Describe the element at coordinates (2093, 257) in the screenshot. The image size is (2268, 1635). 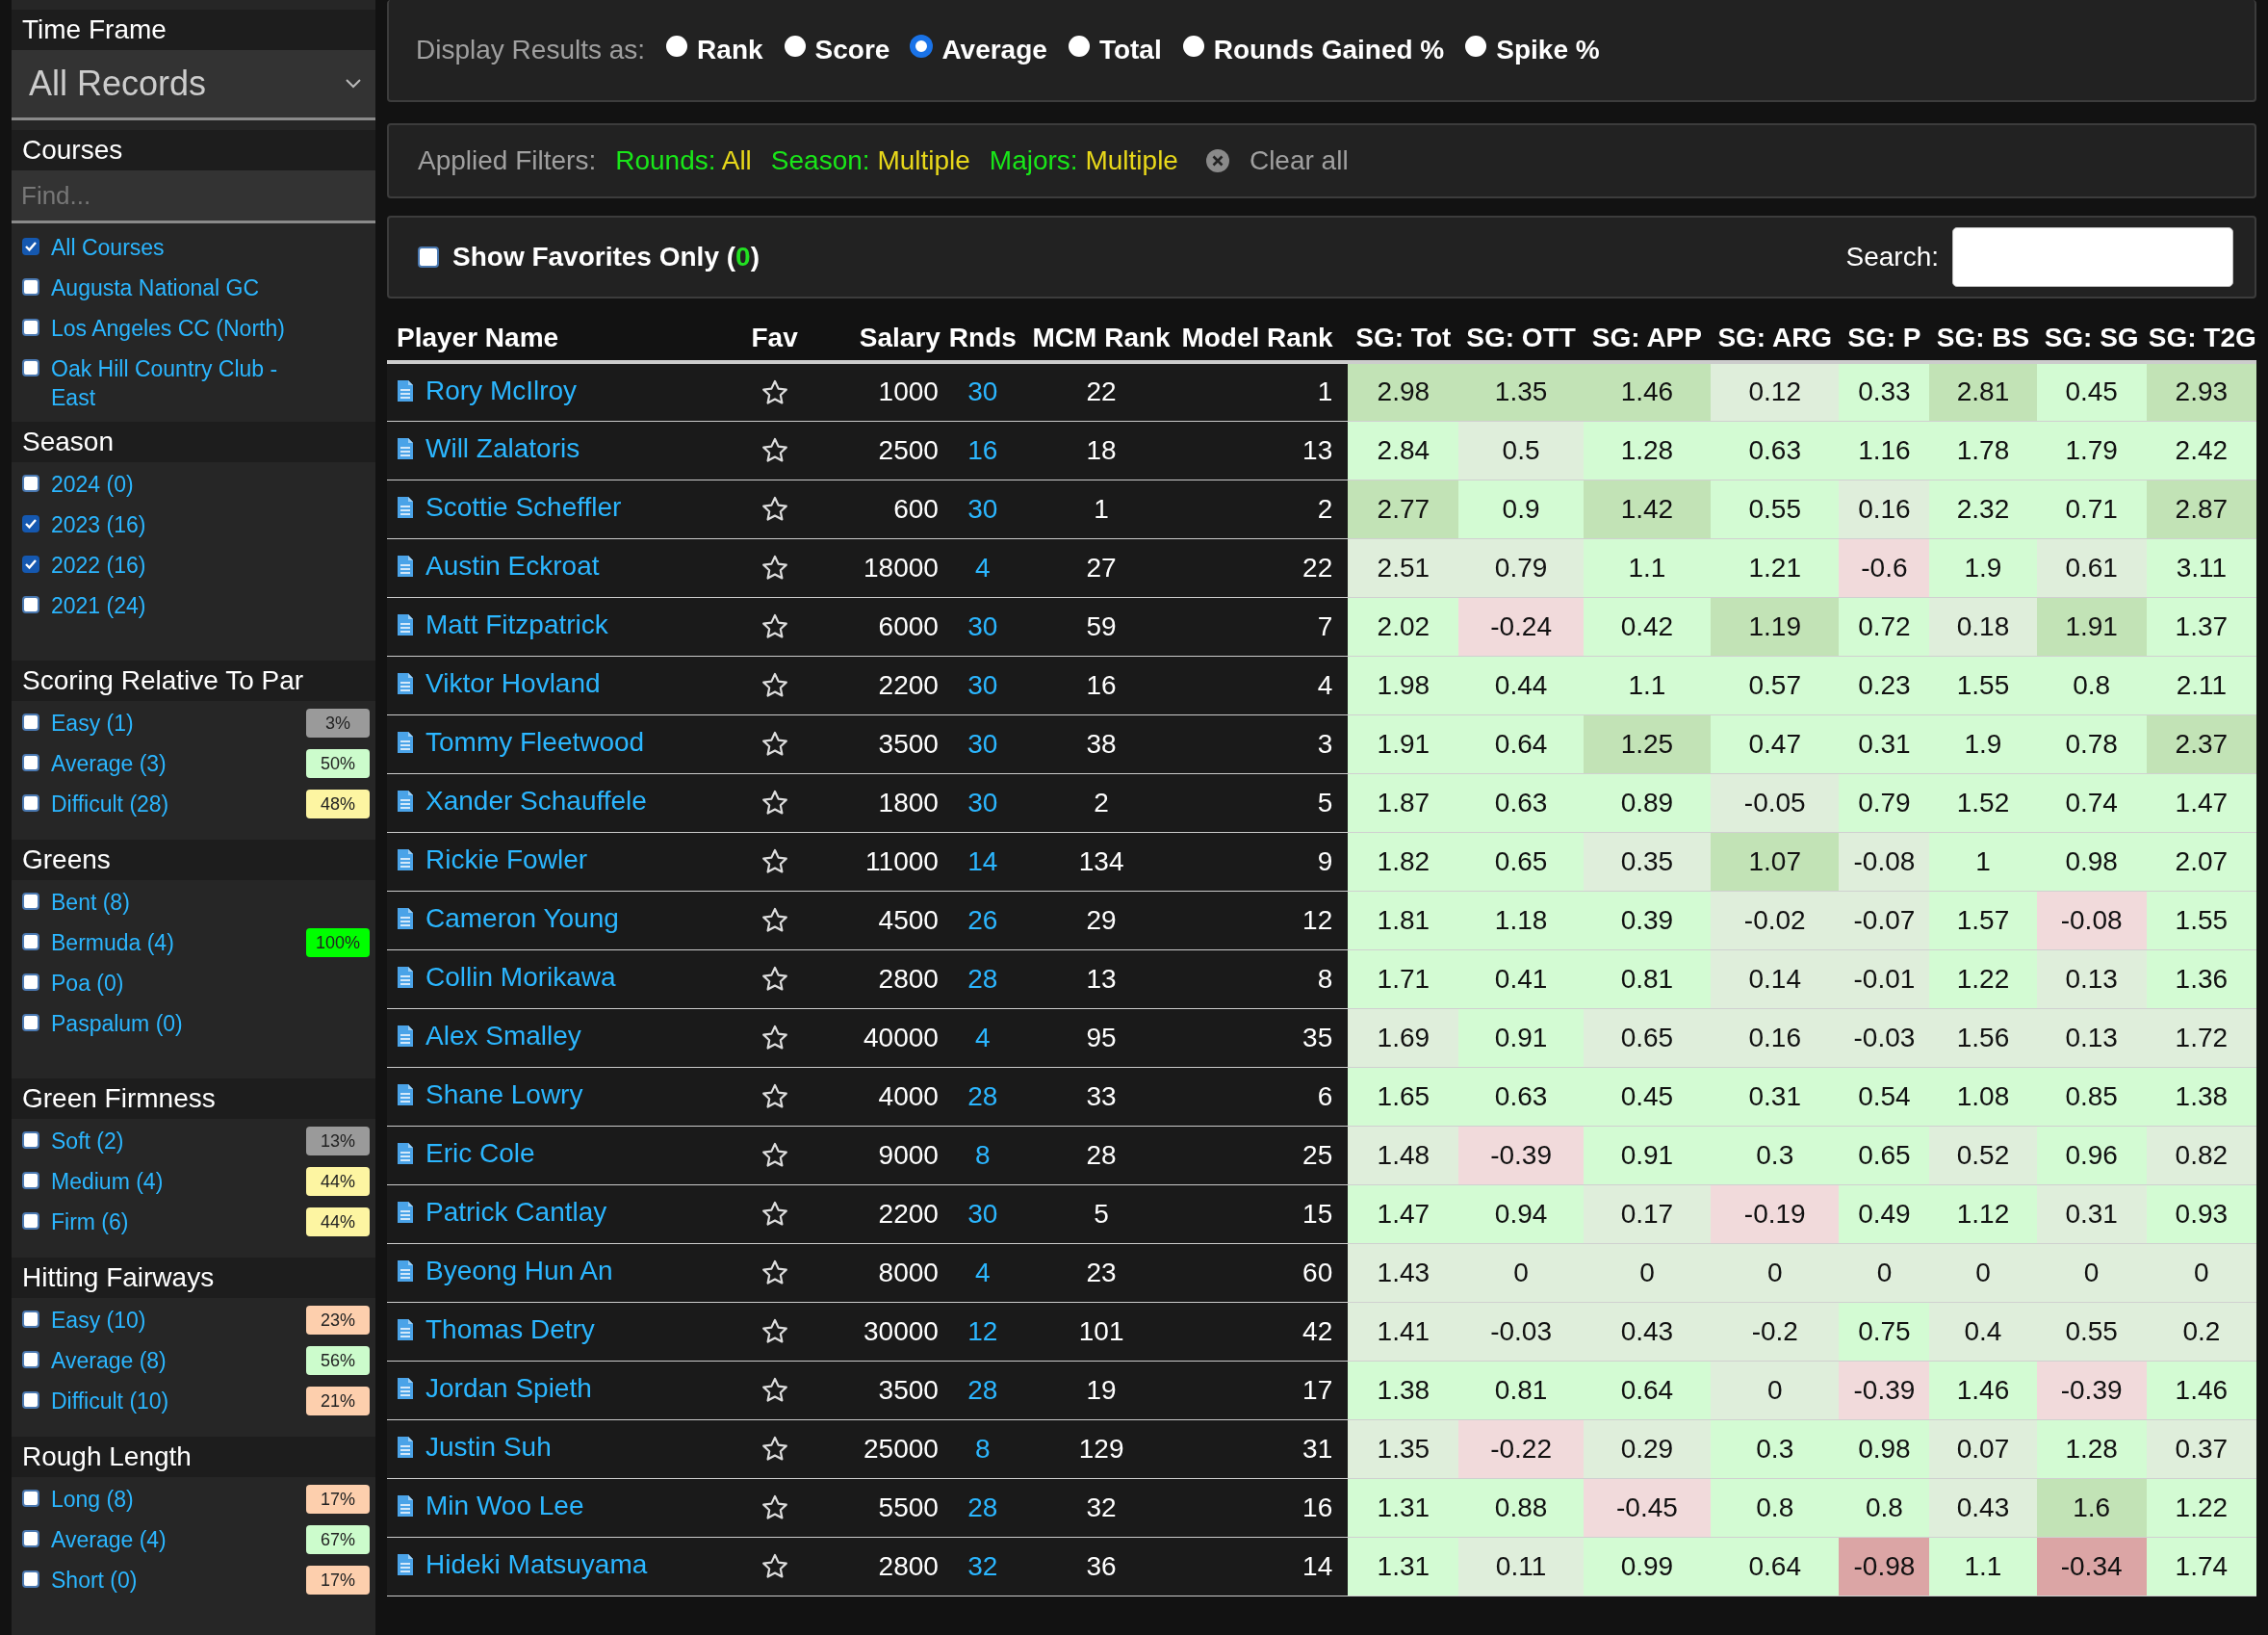
I see `search-field` at that location.